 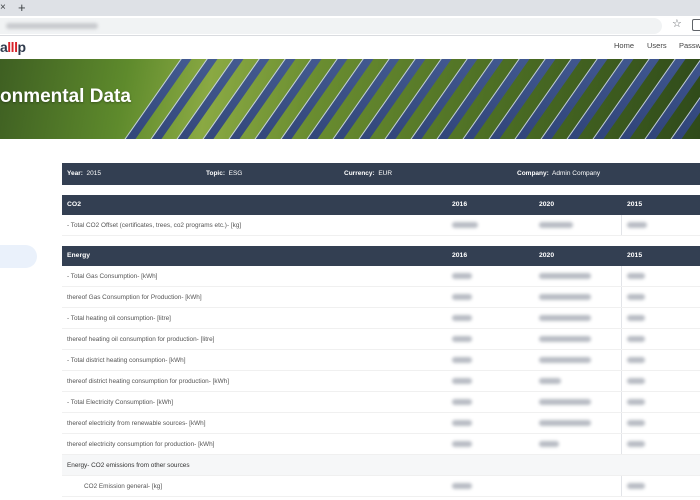 I want to click on sidebar-active-item, so click(x=18, y=256).